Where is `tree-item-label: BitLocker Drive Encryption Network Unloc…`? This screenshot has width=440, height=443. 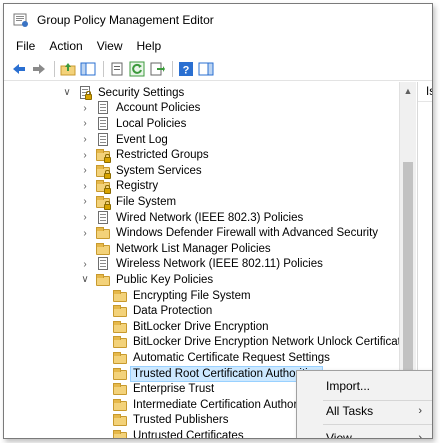 tree-item-label: BitLocker Drive Encryption Network Unloc… is located at coordinates (266, 342).